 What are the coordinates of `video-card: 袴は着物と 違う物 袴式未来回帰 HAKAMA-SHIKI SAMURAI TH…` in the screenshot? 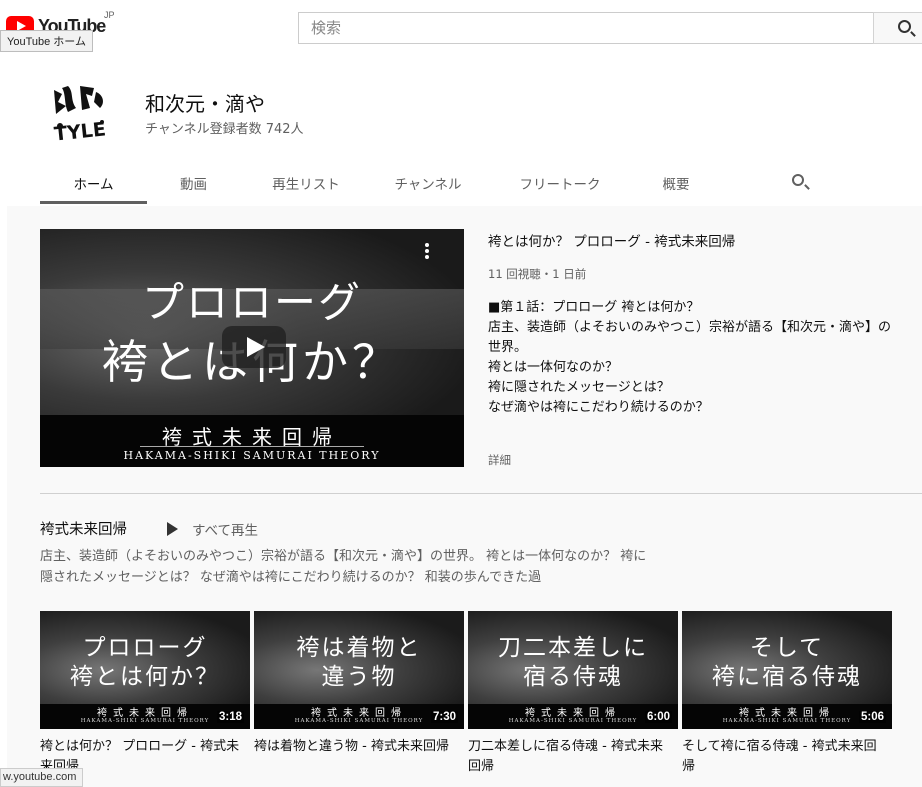 It's located at (359, 684).